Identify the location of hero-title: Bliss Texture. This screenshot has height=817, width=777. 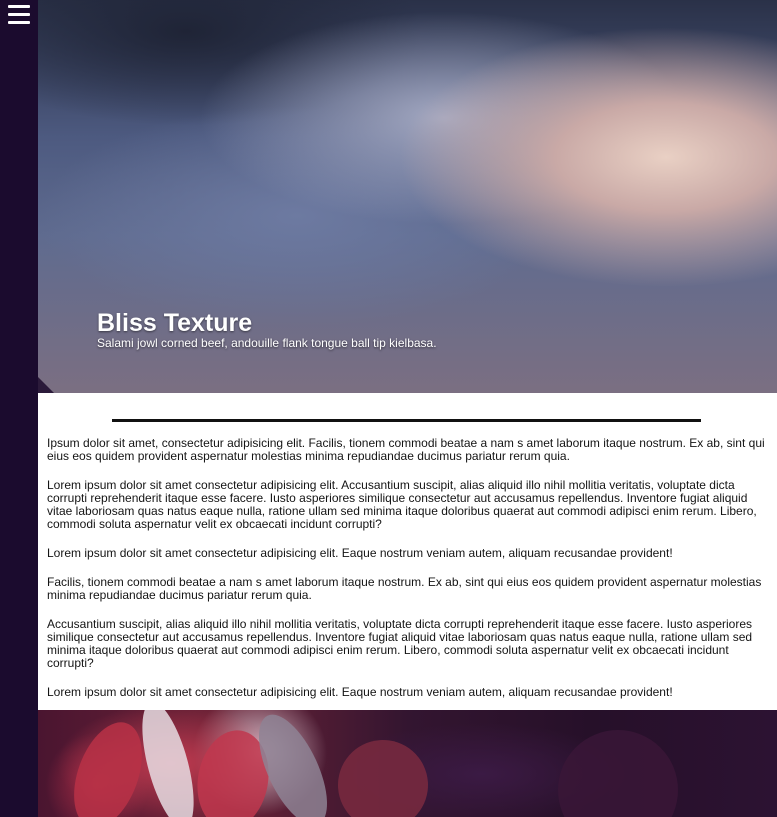
(175, 323).